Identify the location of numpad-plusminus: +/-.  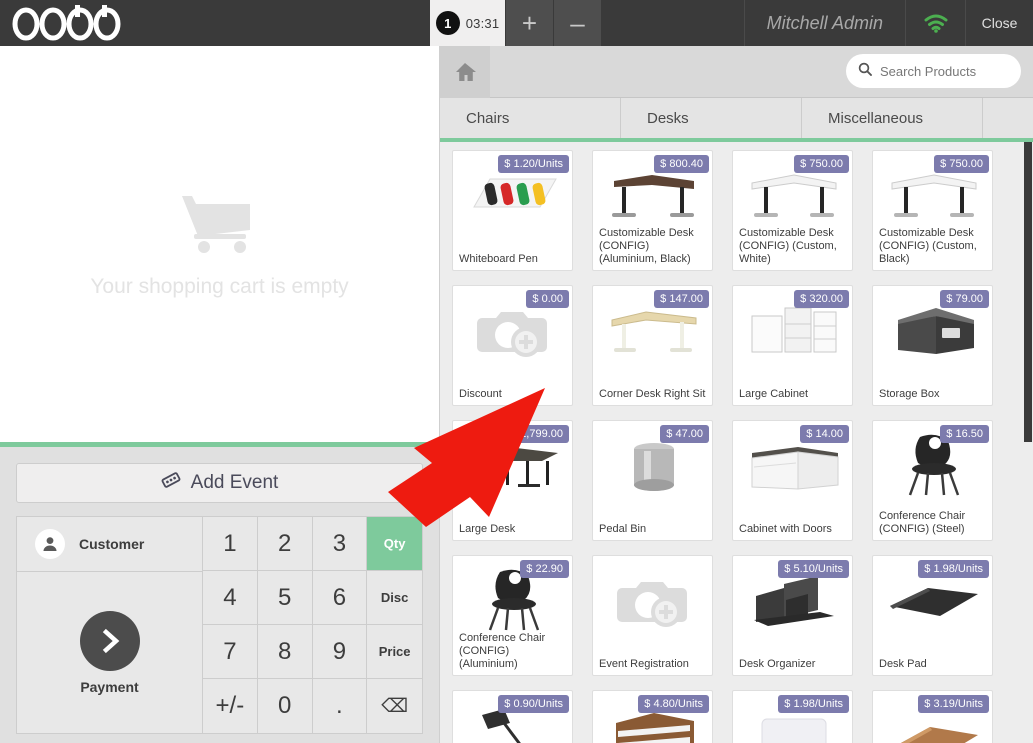
(230, 706).